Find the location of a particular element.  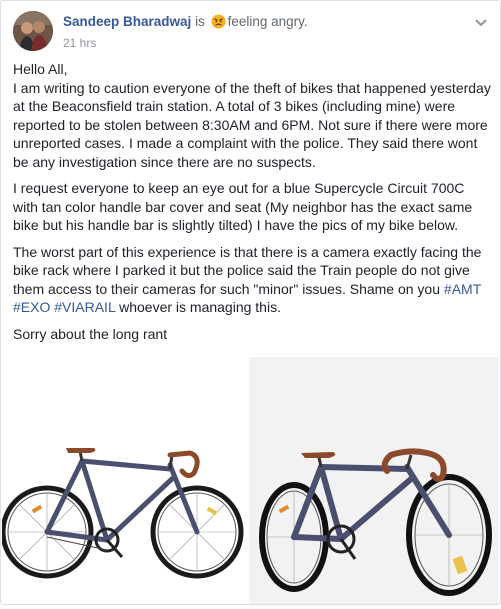

chevron-down-icon is located at coordinates (481, 21).